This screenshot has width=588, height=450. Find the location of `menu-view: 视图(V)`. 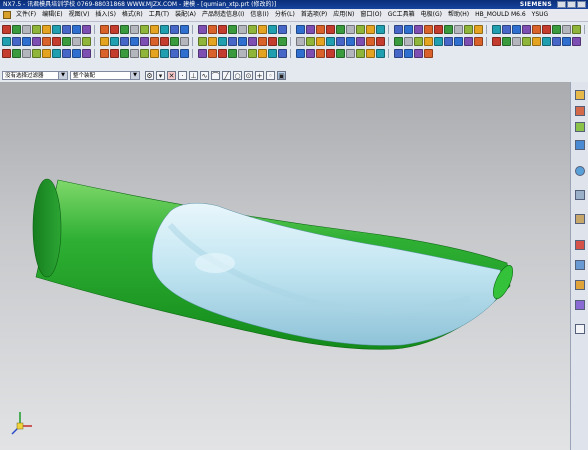

menu-view: 视图(V) is located at coordinates (79, 15).